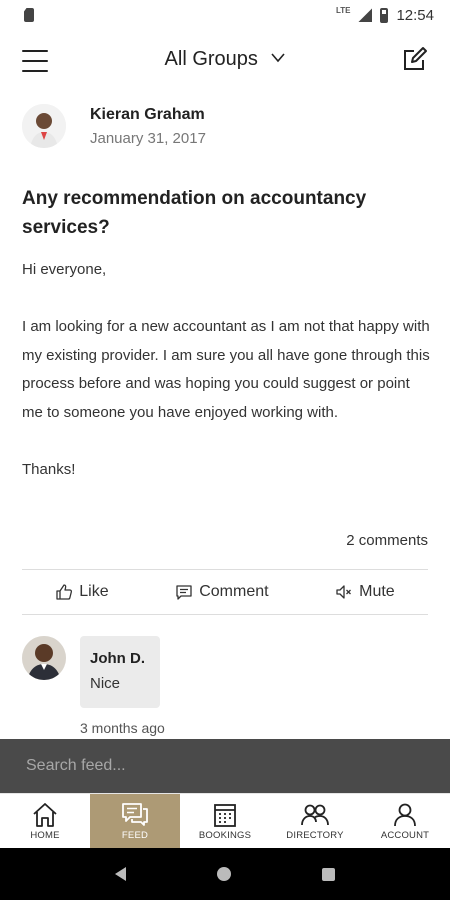  Describe the element at coordinates (211, 59) in the screenshot. I see `page-title: All Groups` at that location.